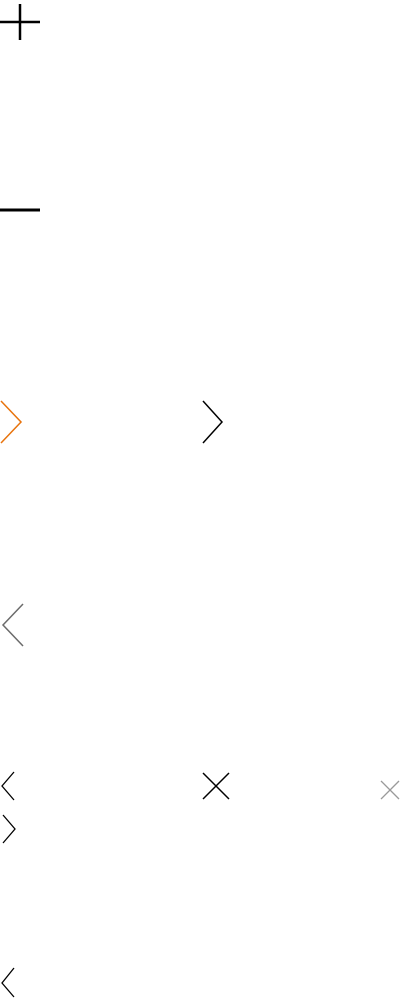  I want to click on plus-icon, so click(20, 22).